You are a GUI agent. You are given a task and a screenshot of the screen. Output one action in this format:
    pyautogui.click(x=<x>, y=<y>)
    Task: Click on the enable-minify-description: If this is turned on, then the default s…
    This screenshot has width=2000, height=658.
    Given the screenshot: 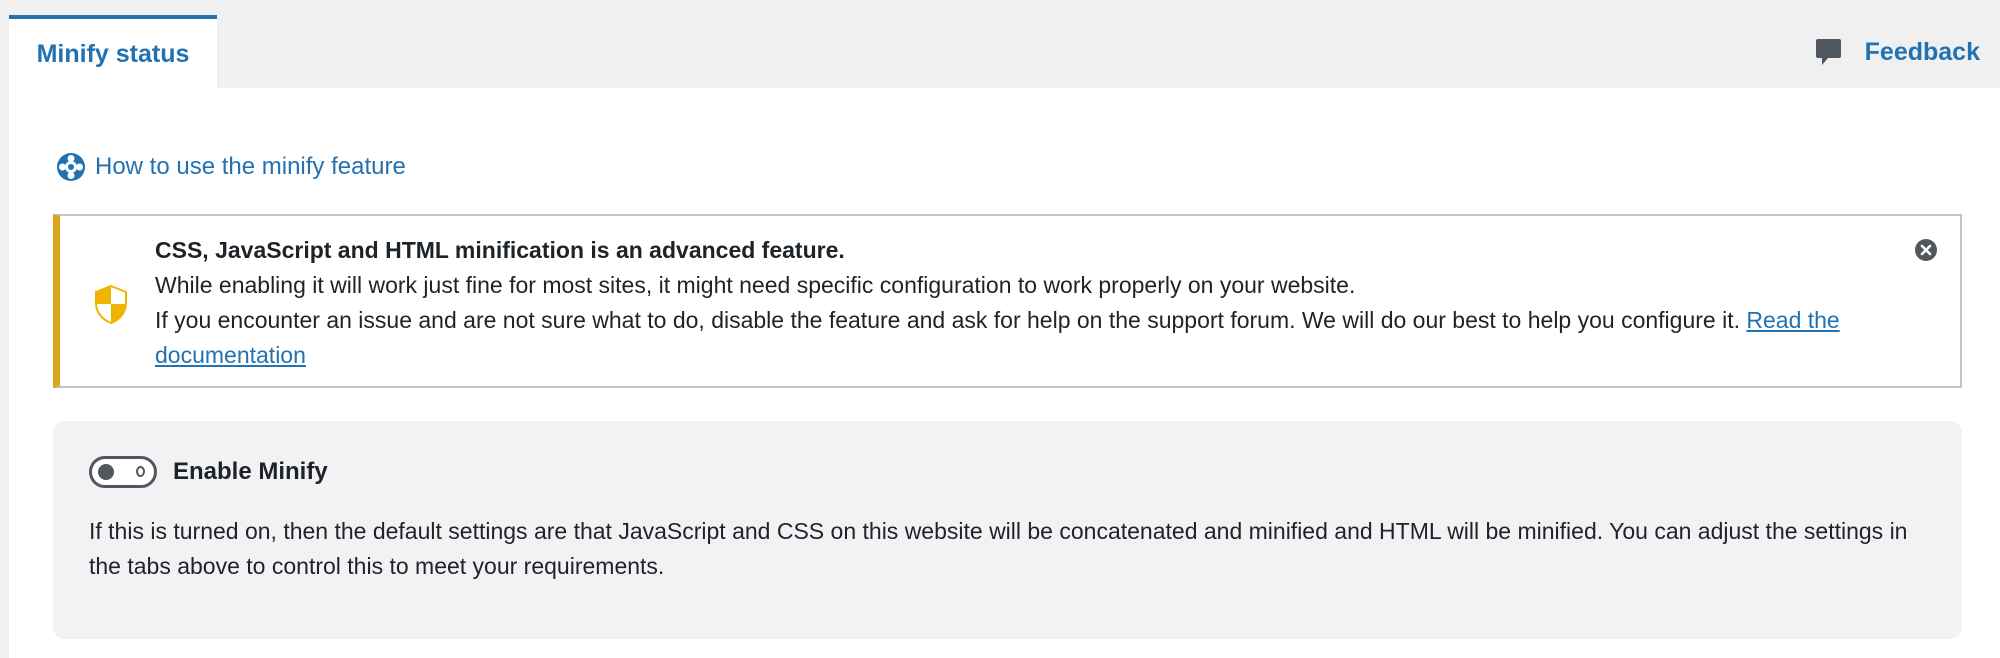 What is the action you would take?
    pyautogui.click(x=998, y=548)
    